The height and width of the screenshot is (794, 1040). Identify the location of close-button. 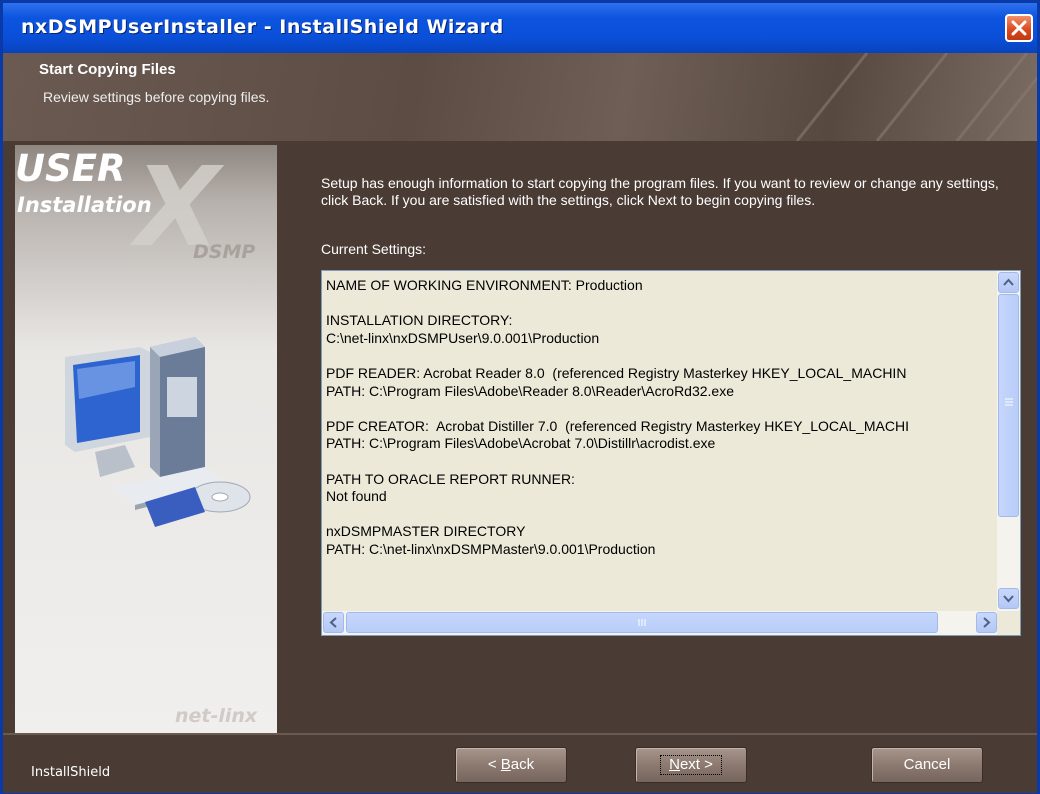
(1019, 28).